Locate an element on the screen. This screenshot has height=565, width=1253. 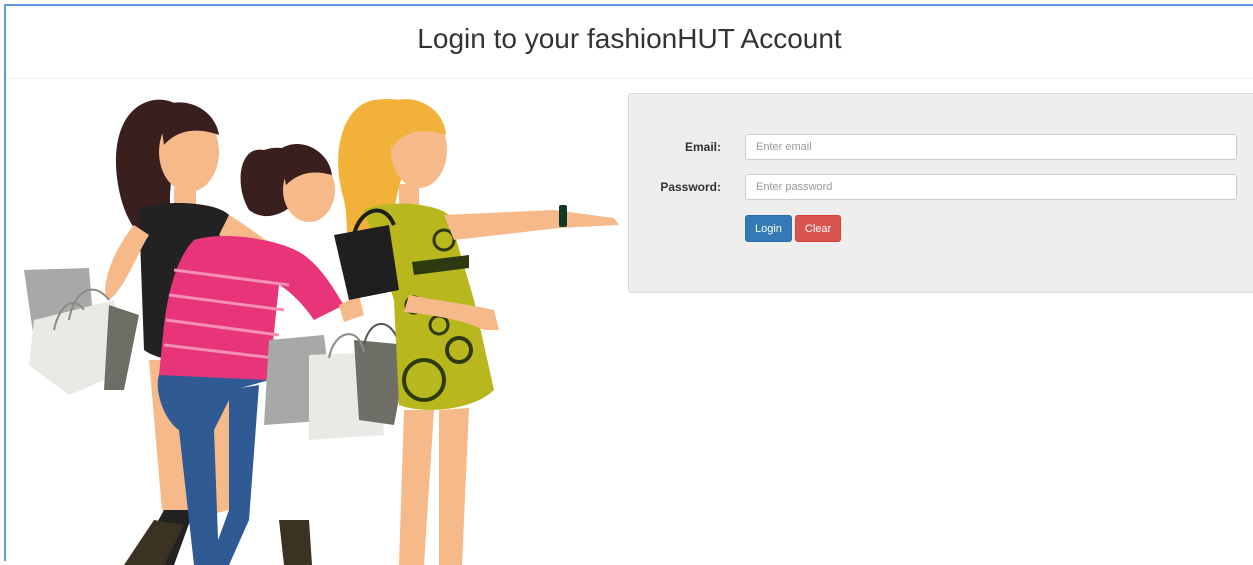
page-header: Login to your fashionHUT Account is located at coordinates (629, 42).